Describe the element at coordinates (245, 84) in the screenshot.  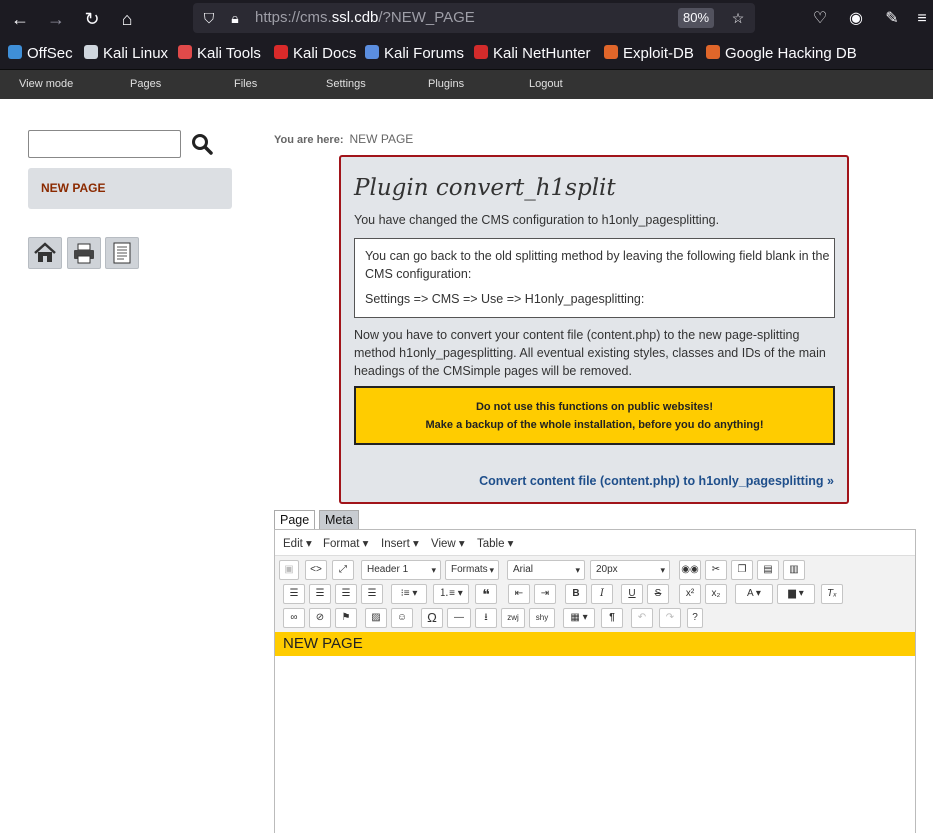
I see `menu-files: Files` at that location.